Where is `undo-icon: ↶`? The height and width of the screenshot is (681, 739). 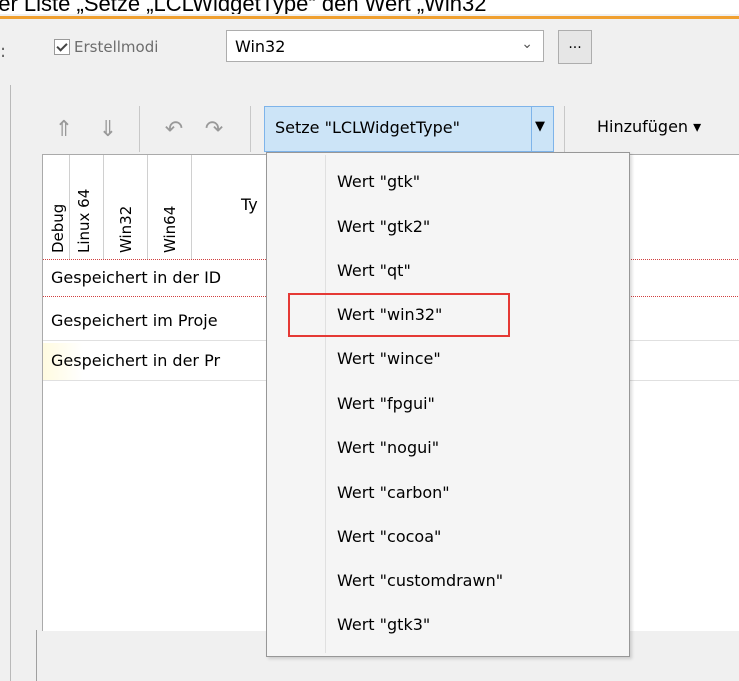
undo-icon: ↶ is located at coordinates (174, 129).